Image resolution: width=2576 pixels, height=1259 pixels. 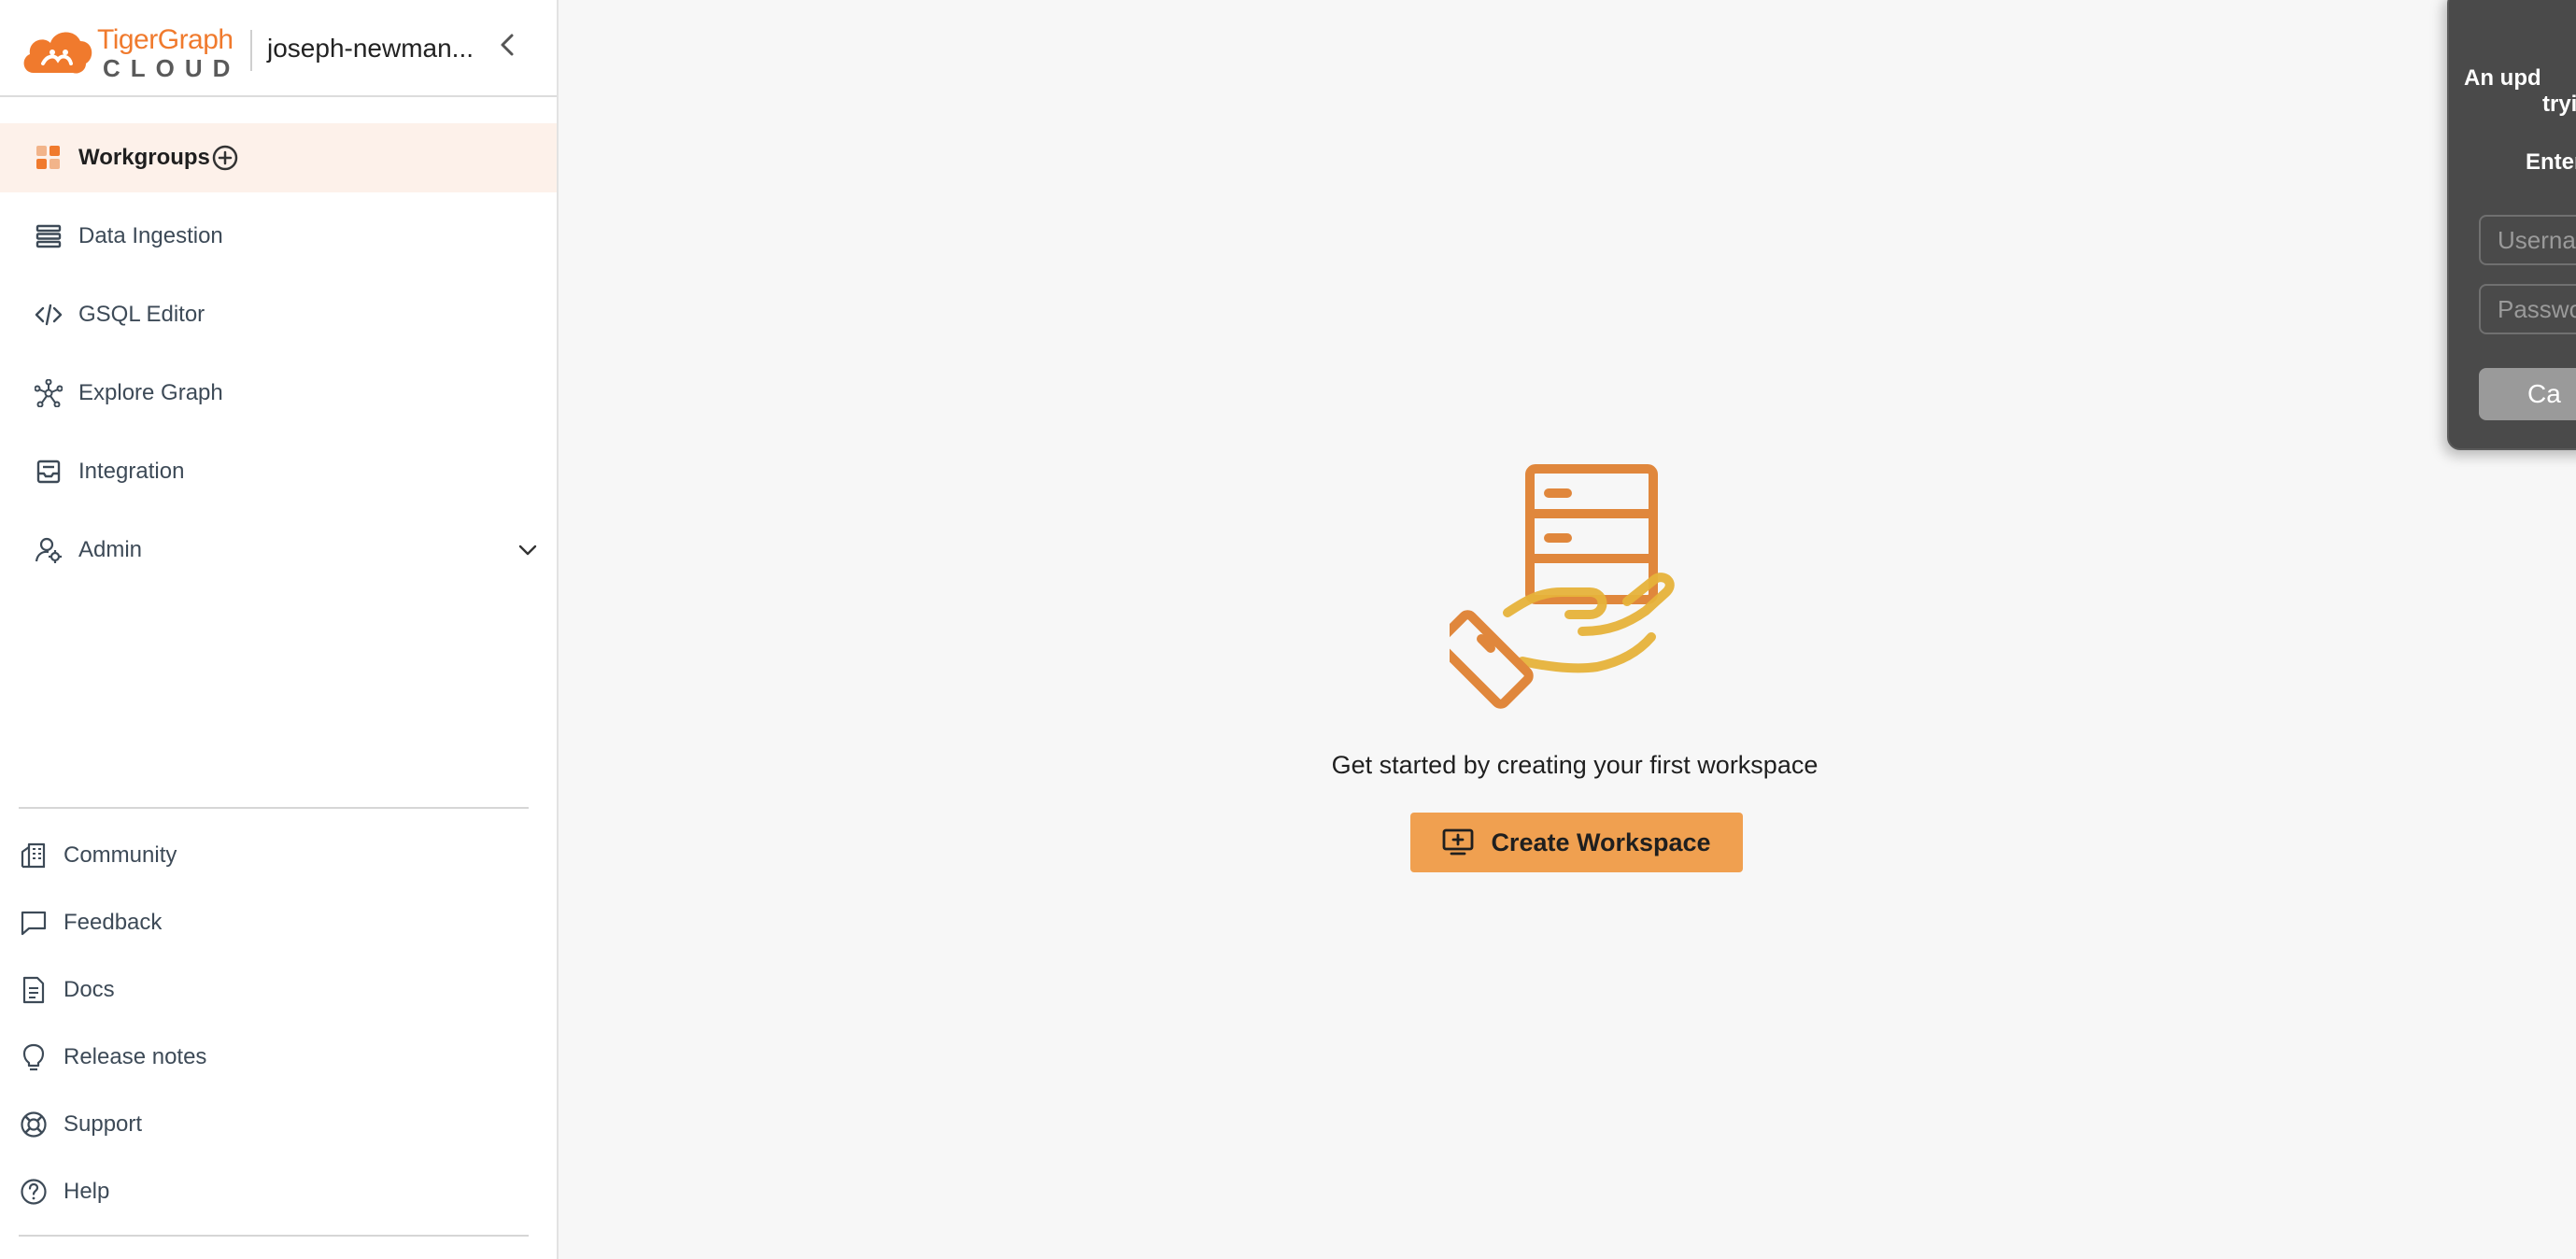 I want to click on nav-item-data-ingestion: Data Ingestion, so click(x=278, y=236).